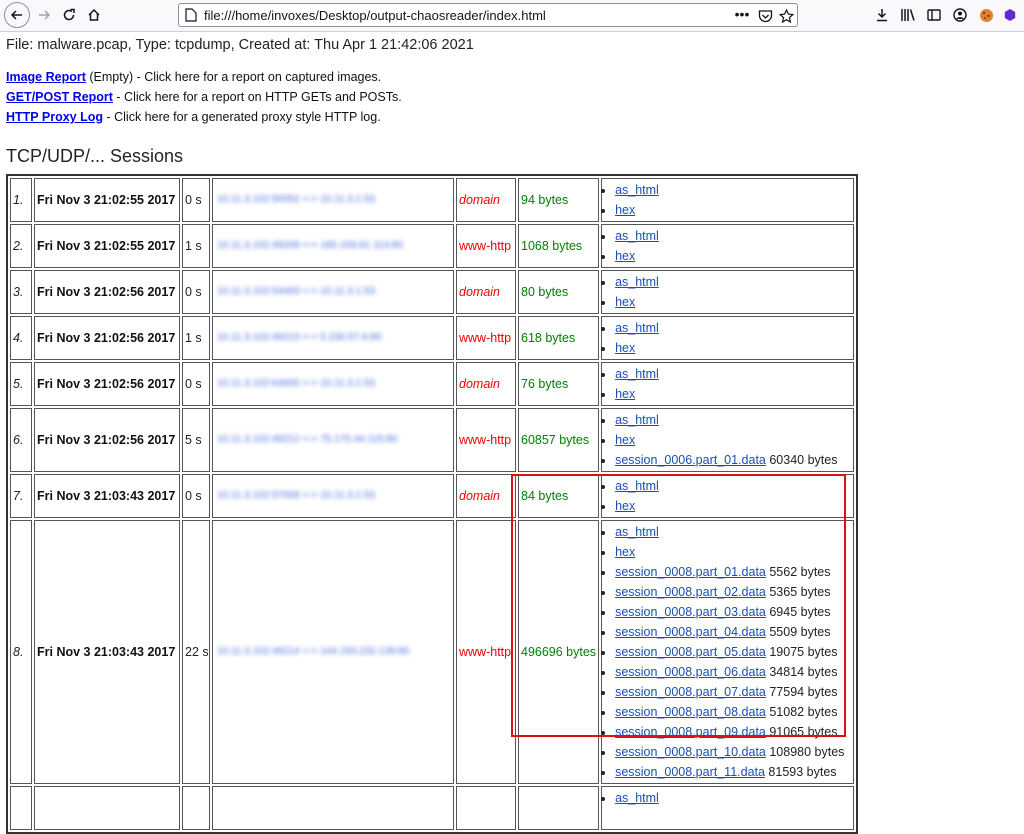  I want to click on home-button, so click(94, 15).